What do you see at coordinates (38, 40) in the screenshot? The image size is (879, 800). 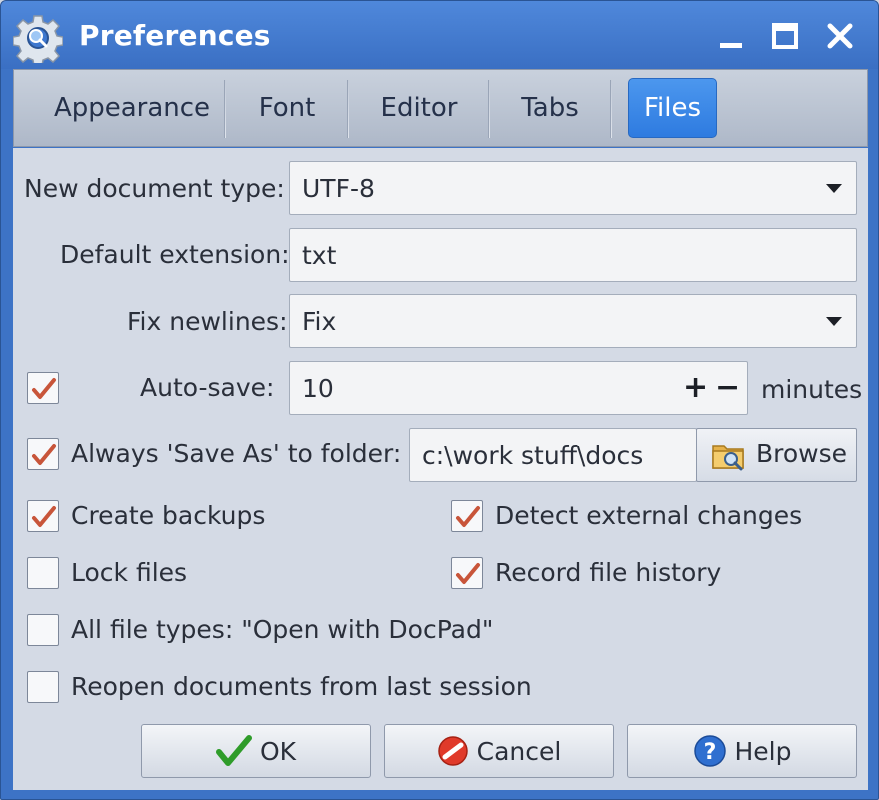 I see `gear-magnifier-icon` at bounding box center [38, 40].